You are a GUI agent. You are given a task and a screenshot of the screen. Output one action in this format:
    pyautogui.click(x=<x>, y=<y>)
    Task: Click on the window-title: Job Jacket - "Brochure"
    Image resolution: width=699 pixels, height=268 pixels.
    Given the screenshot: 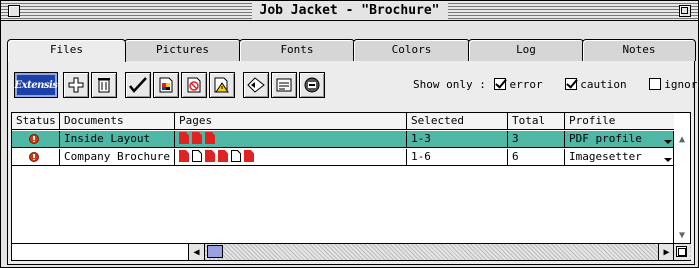 What is the action you would take?
    pyautogui.click(x=349, y=11)
    